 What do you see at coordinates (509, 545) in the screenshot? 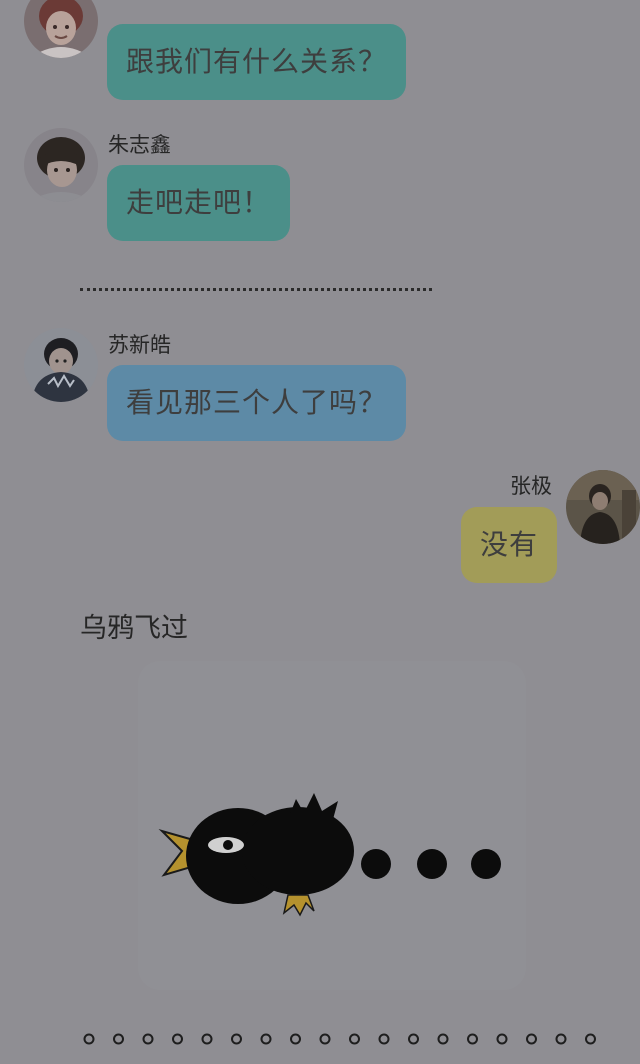
I see `message-bubble: 没有` at bounding box center [509, 545].